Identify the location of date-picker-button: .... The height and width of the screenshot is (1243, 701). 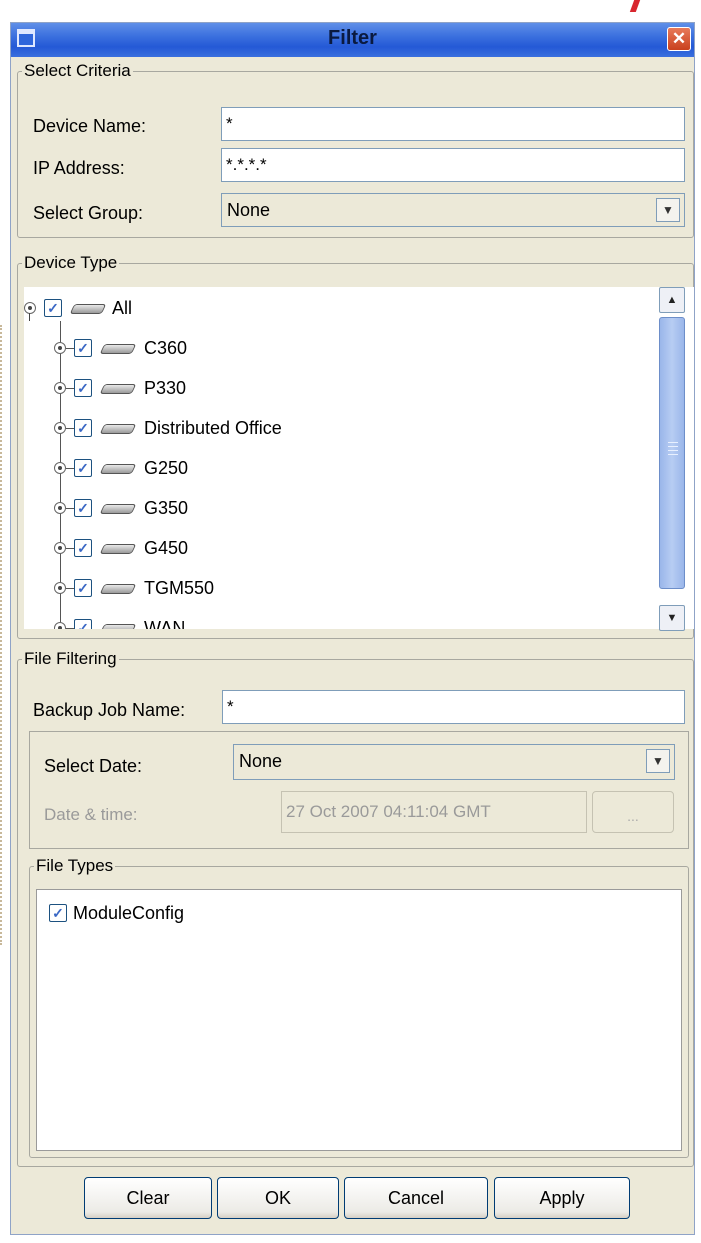
(633, 812).